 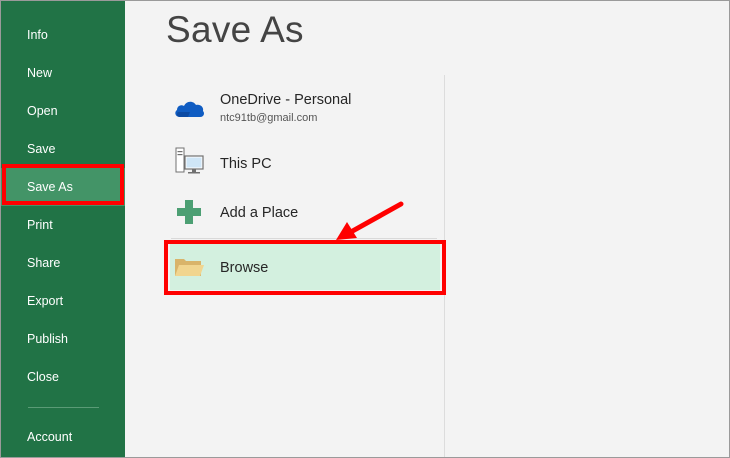 What do you see at coordinates (63, 187) in the screenshot?
I see `sidebar-item-save-as: Save As` at bounding box center [63, 187].